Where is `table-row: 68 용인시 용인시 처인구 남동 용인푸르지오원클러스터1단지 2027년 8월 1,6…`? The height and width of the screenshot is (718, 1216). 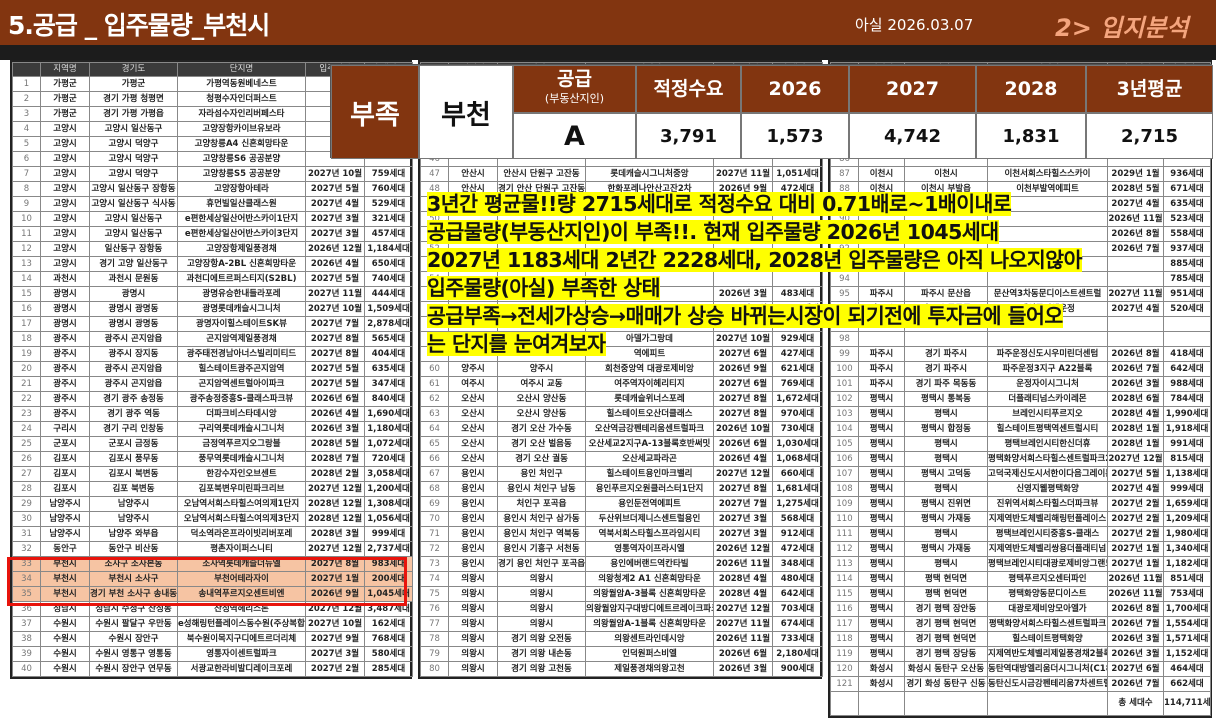
table-row: 68 용인시 용인시 처인구 남동 용인푸르지오원클러스터1단지 2027년 8월 1,6… is located at coordinates (621, 489).